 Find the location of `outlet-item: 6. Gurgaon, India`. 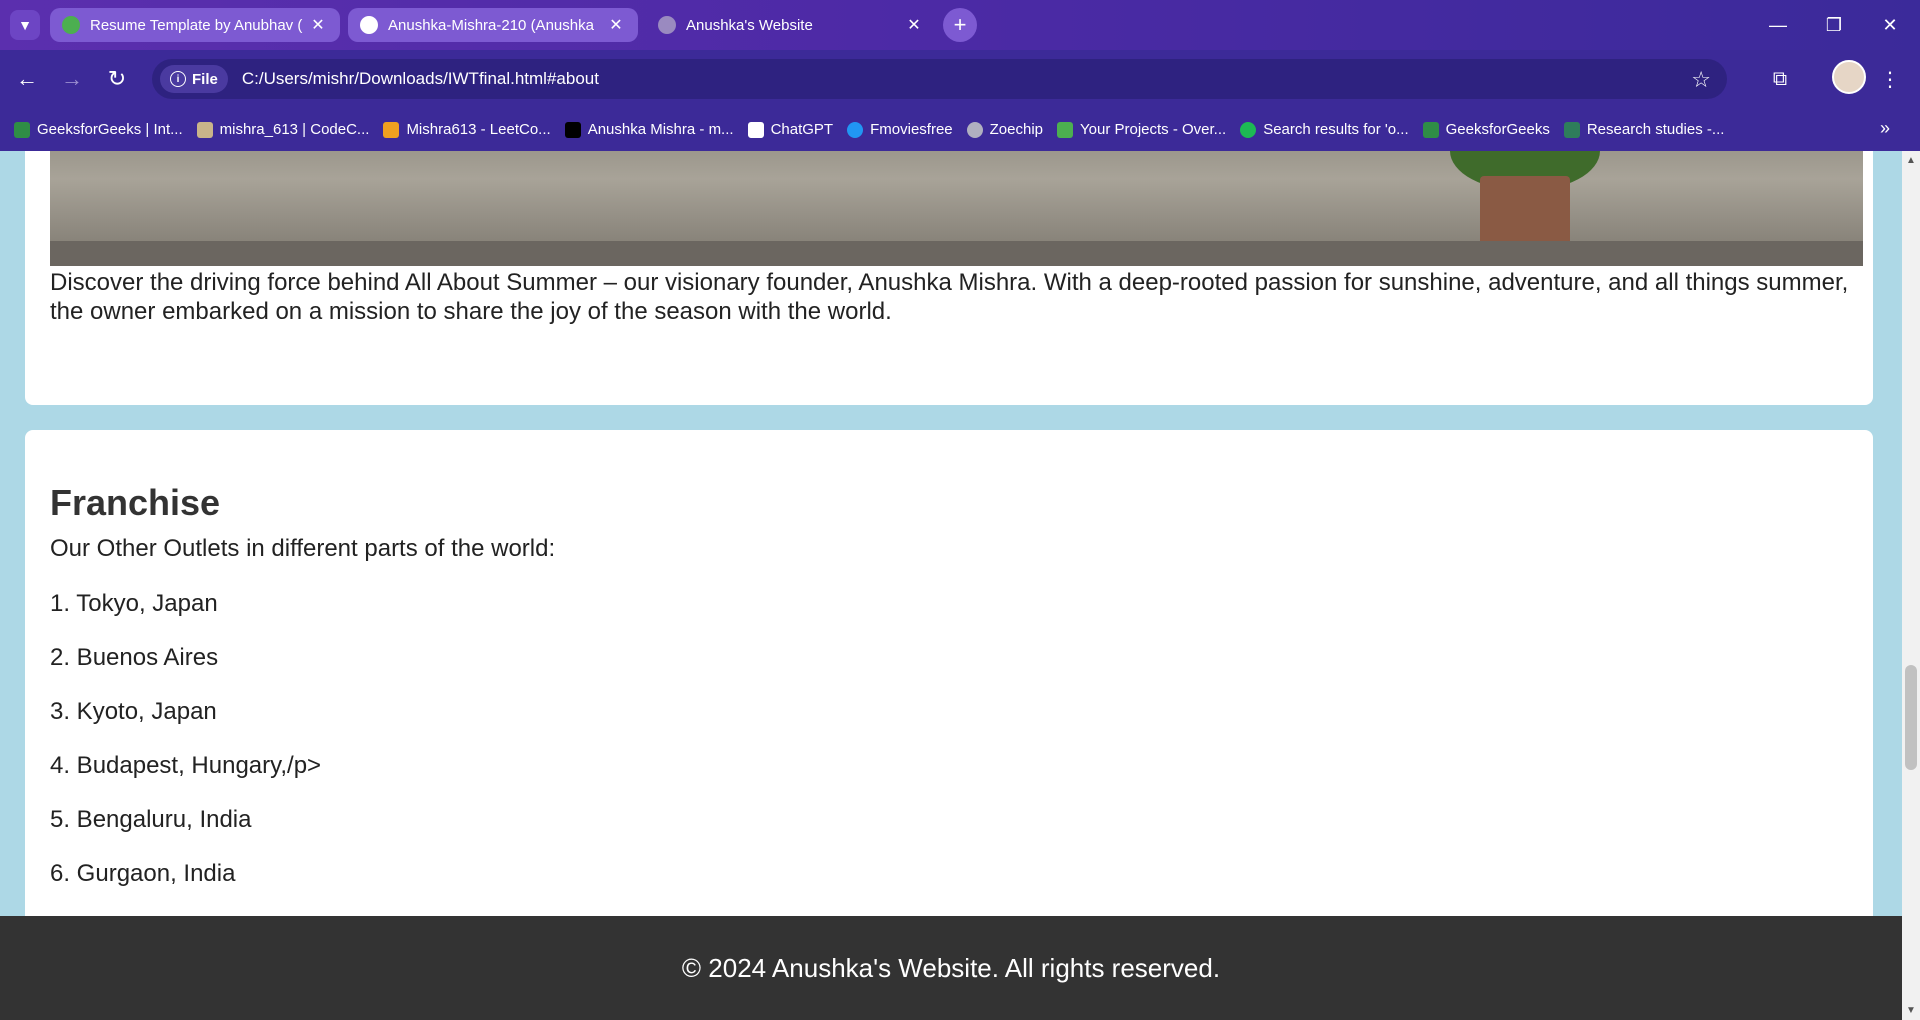

outlet-item: 6. Gurgaon, India is located at coordinates (143, 873).